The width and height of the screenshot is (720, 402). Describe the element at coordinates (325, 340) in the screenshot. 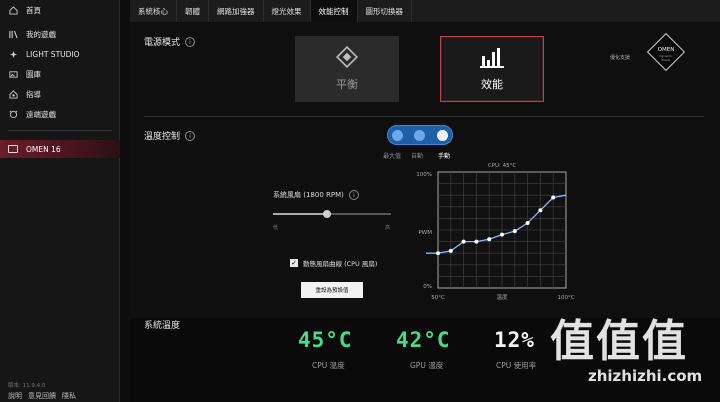

I see `cpu-temp-value: 45°C` at that location.